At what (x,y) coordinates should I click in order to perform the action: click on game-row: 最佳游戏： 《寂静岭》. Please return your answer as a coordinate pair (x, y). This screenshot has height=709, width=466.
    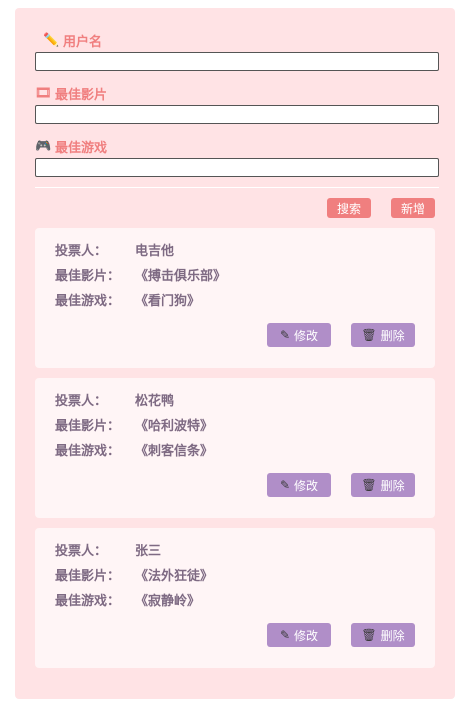
    Looking at the image, I should click on (128, 599).